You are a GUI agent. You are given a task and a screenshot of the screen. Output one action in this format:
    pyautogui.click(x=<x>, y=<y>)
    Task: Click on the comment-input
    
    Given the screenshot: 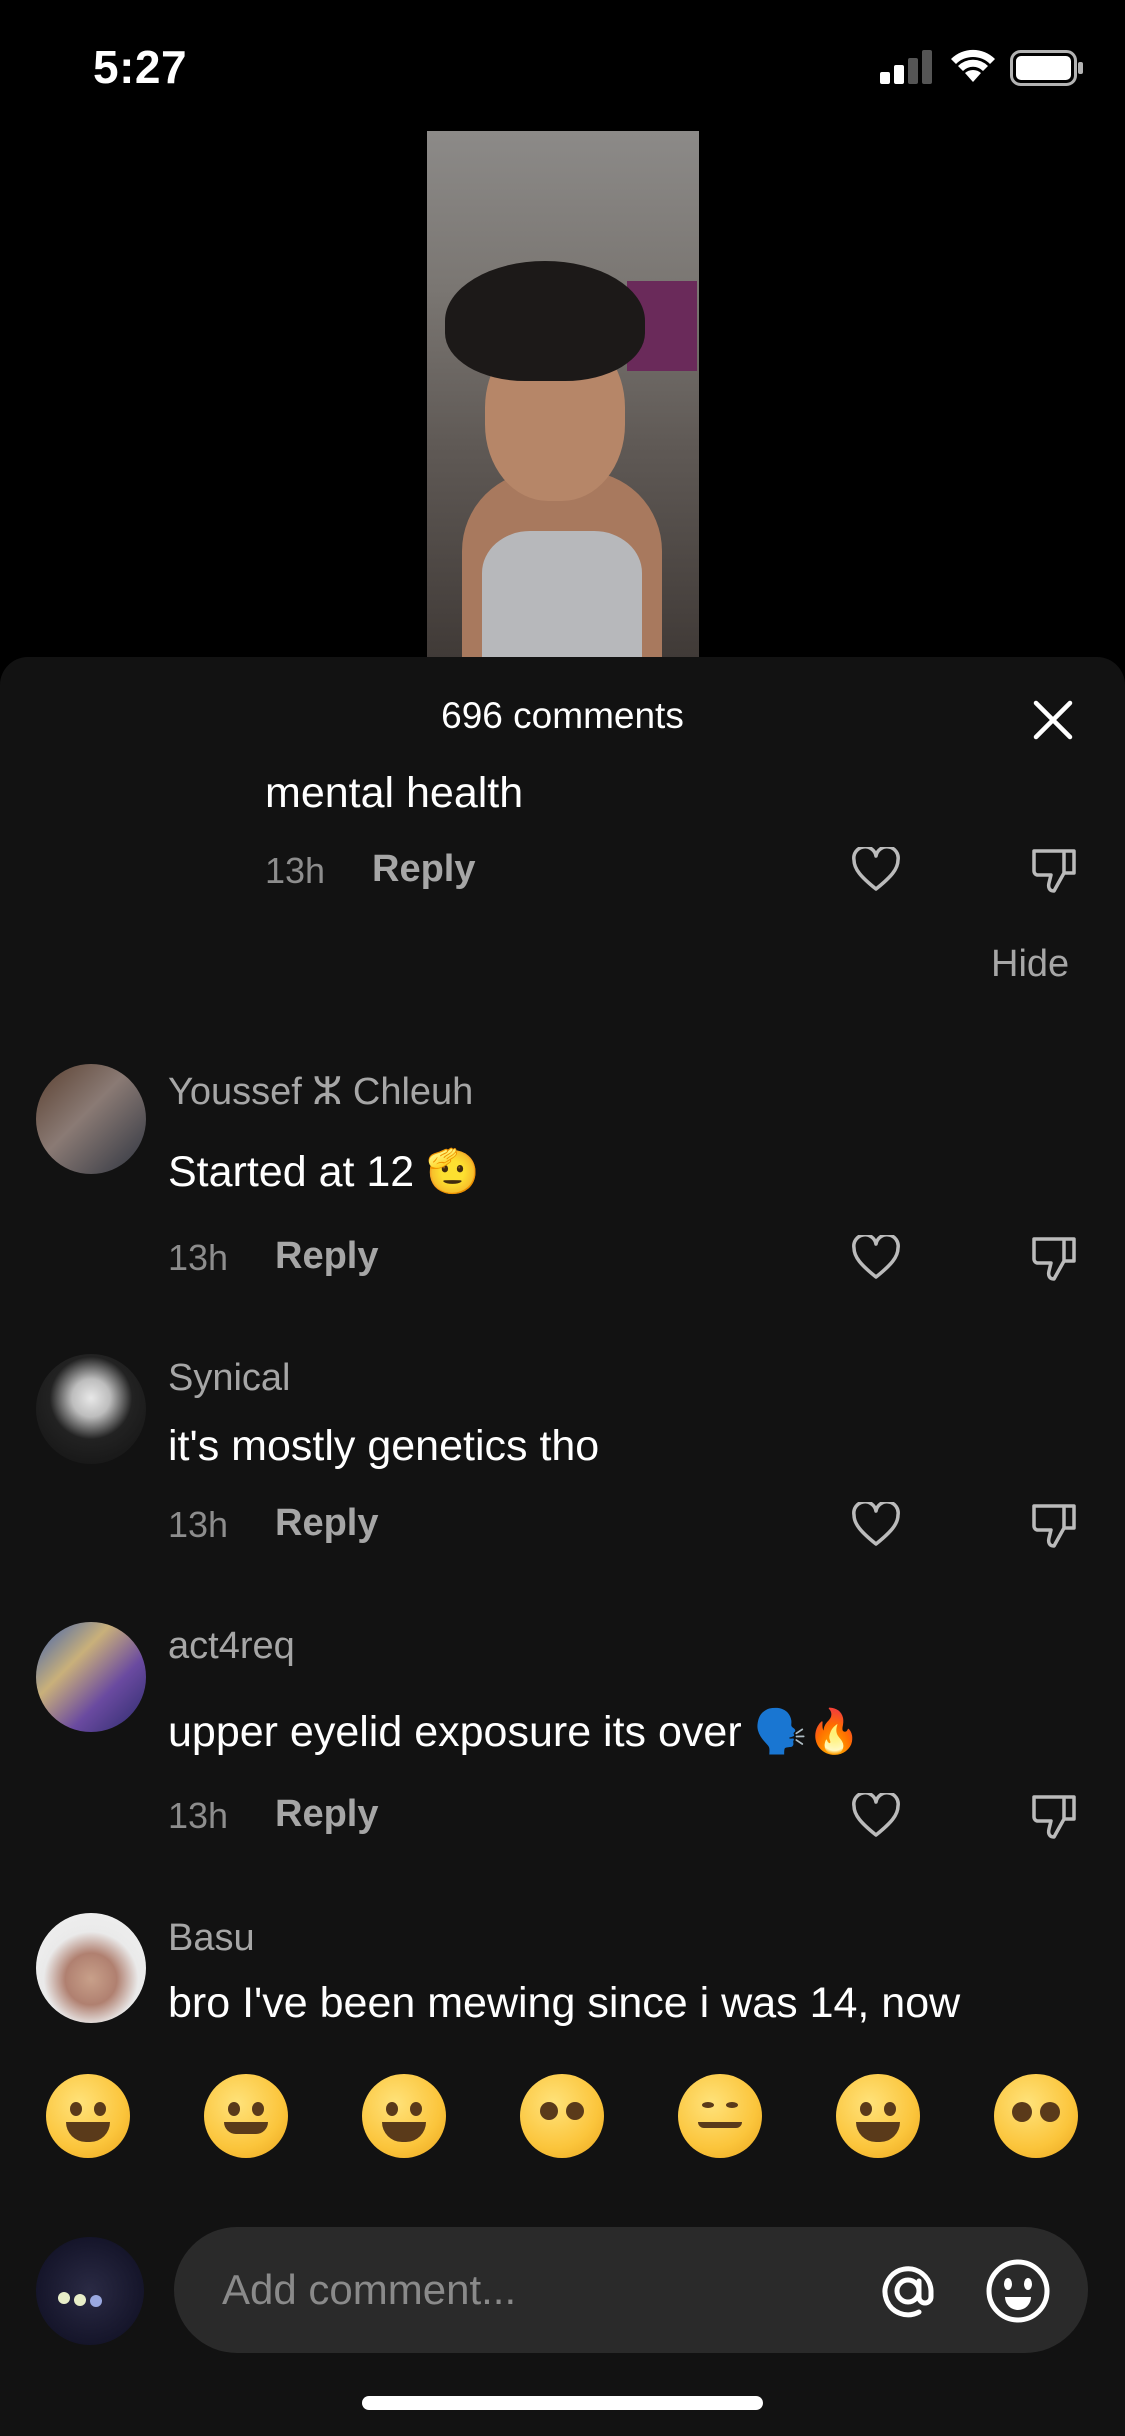 What is the action you would take?
    pyautogui.click(x=502, y=2290)
    